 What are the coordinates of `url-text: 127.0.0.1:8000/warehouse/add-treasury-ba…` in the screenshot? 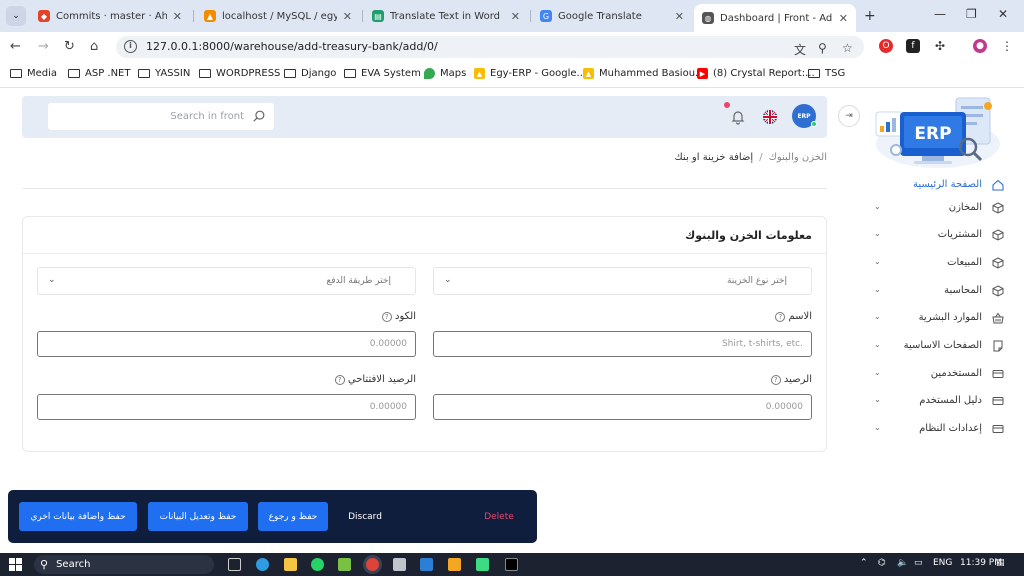 It's located at (292, 46).